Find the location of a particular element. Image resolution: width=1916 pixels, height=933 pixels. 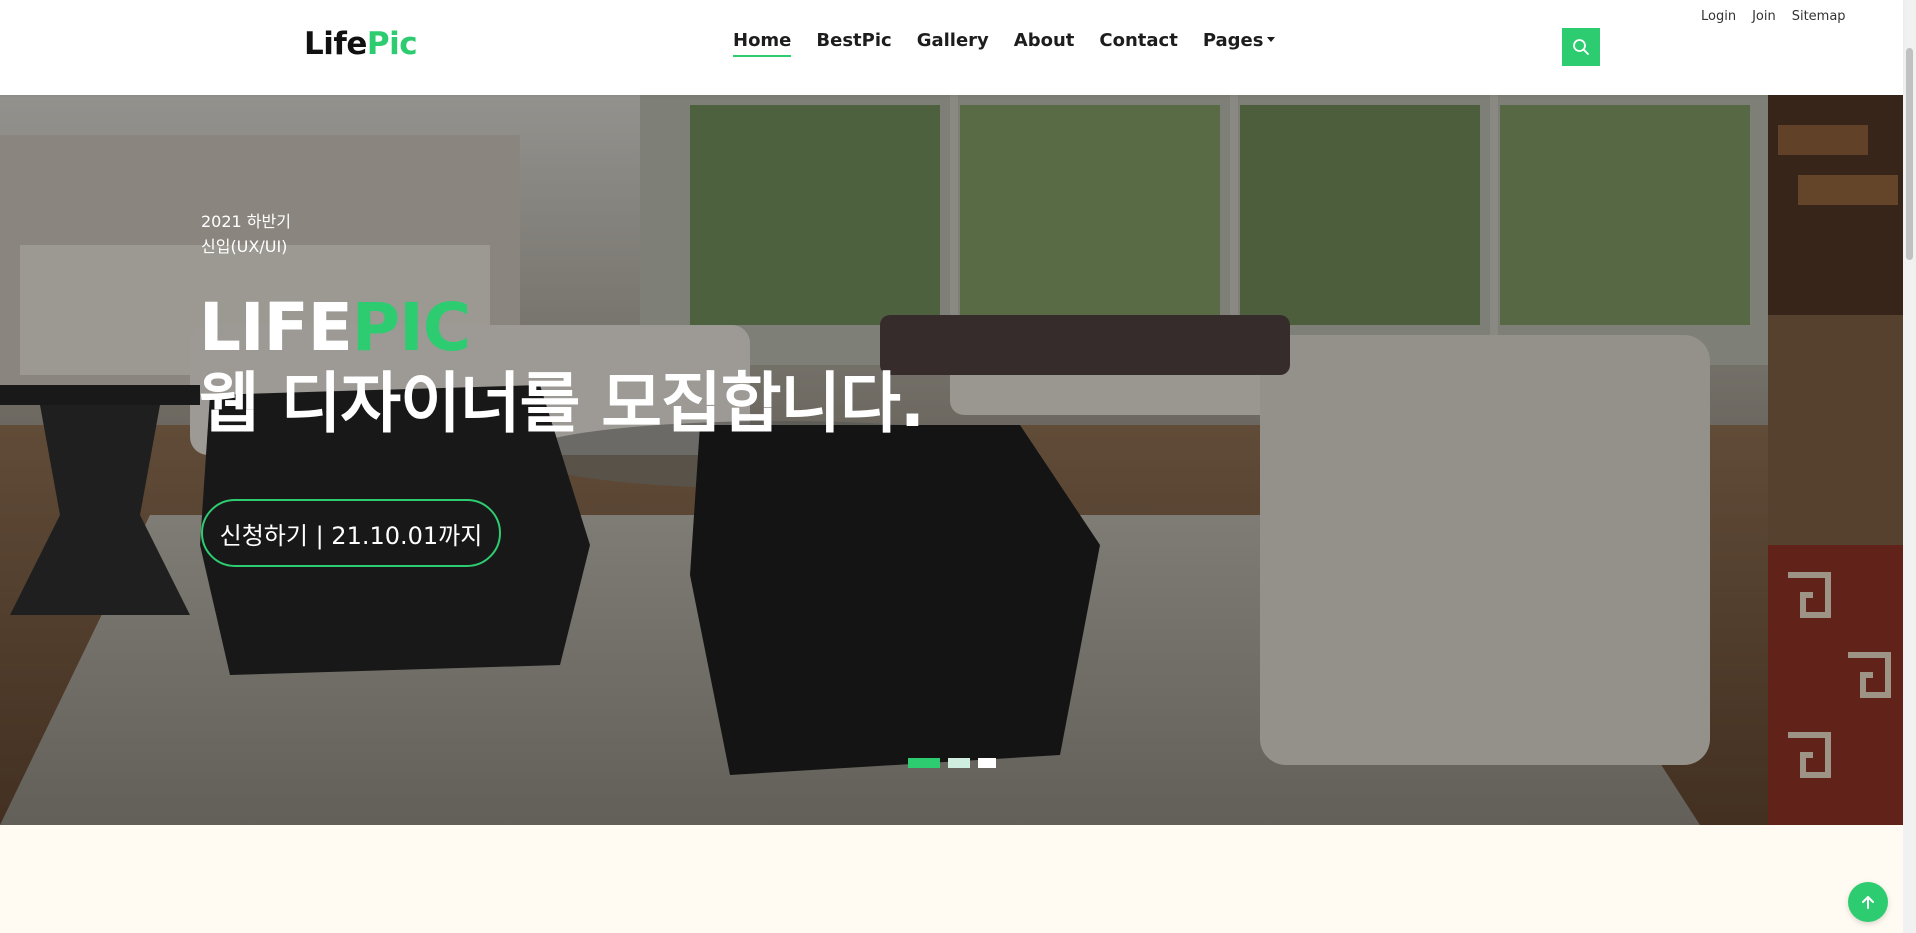

nav-item-about: About is located at coordinates (1044, 43).